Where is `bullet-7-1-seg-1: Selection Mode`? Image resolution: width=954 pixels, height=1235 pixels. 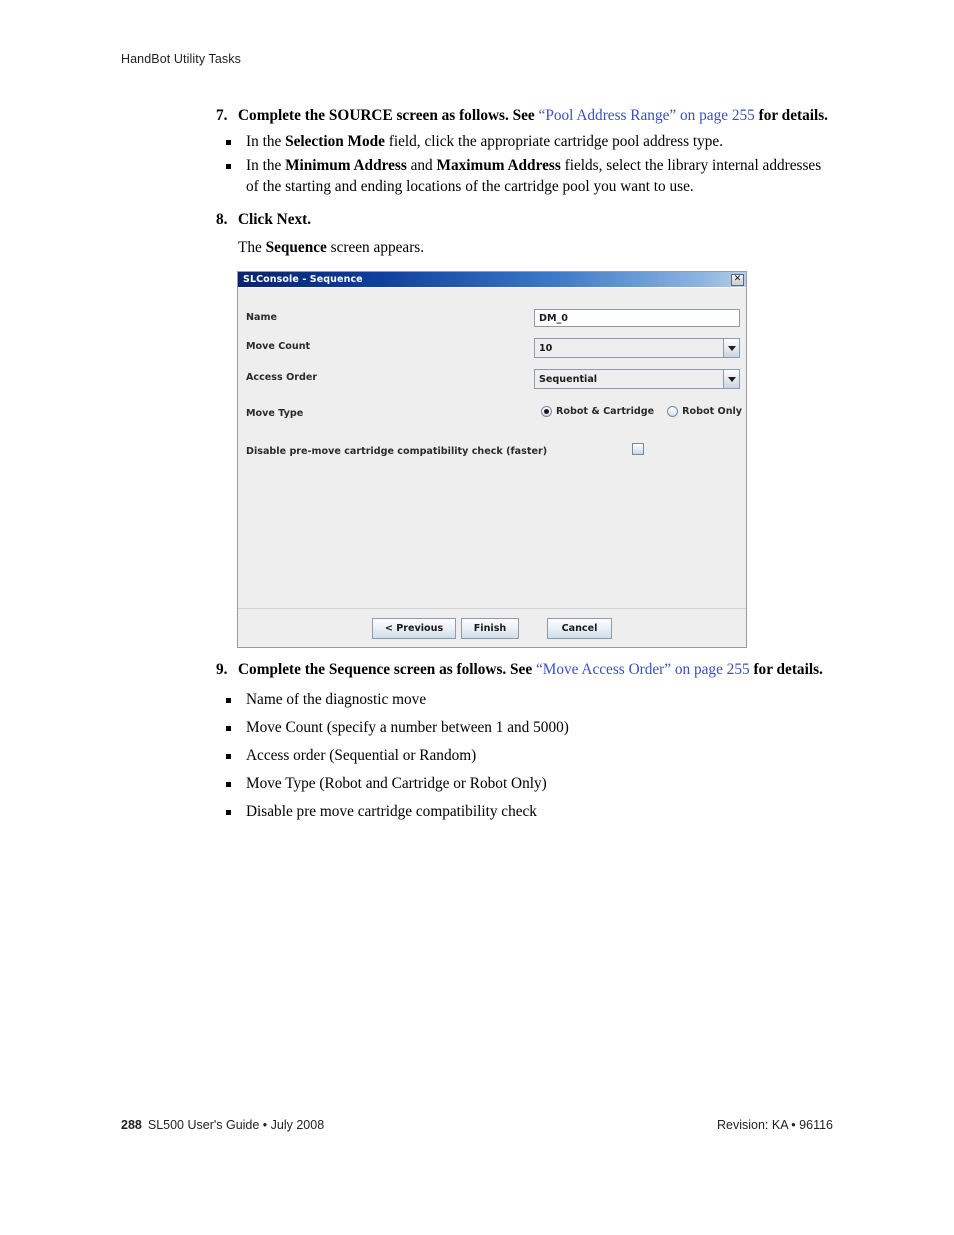 bullet-7-1-seg-1: Selection Mode is located at coordinates (335, 142).